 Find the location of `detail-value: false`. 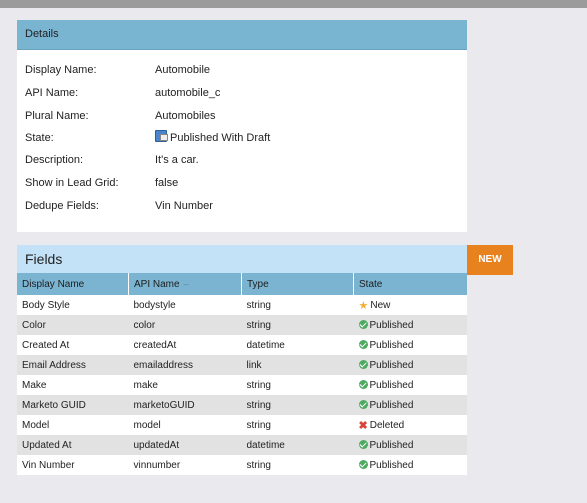

detail-value: false is located at coordinates (167, 183).